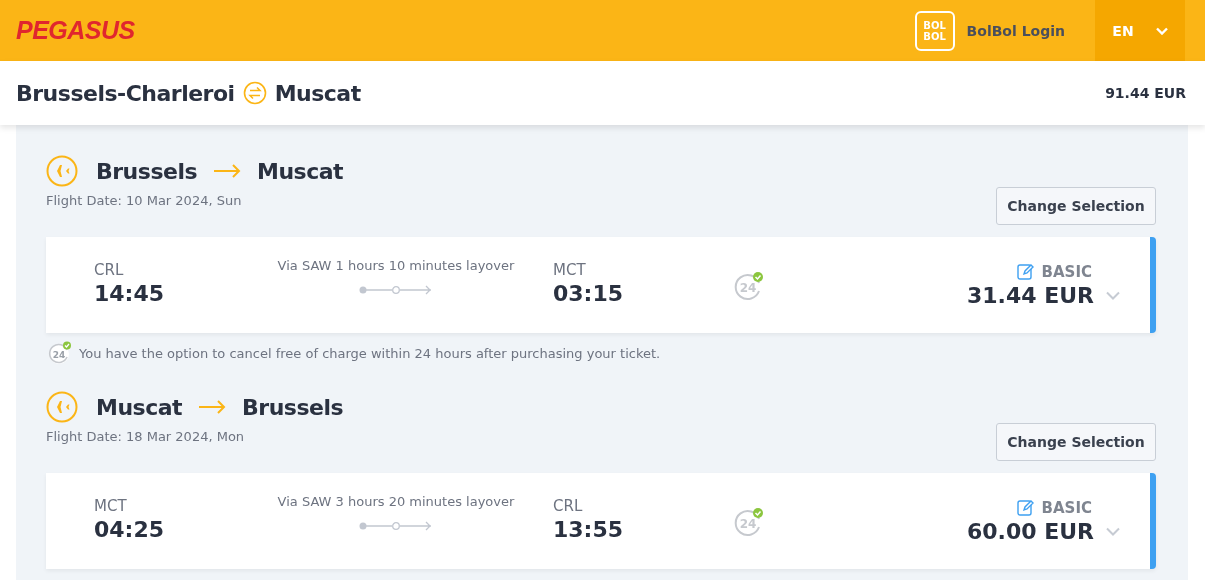  Describe the element at coordinates (589, 293) in the screenshot. I see `arrival-time: 03:15` at that location.